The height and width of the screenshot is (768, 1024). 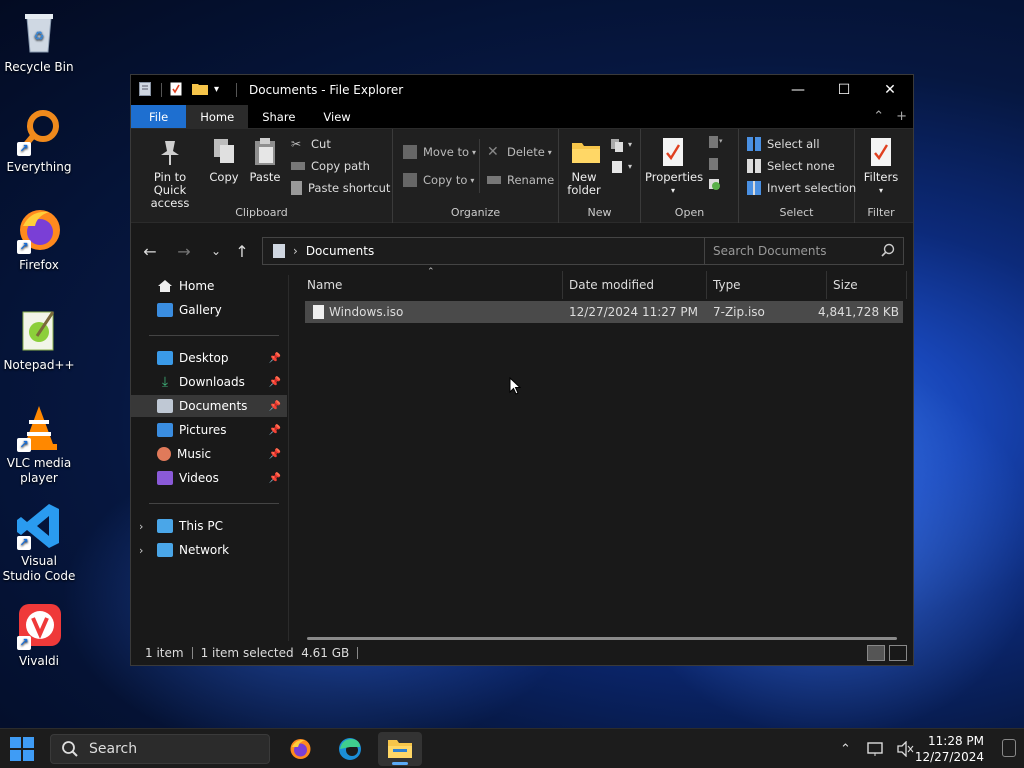 I want to click on title-bar: ▾ Documents - File Explorer — ☐ ✕, so click(x=522, y=90).